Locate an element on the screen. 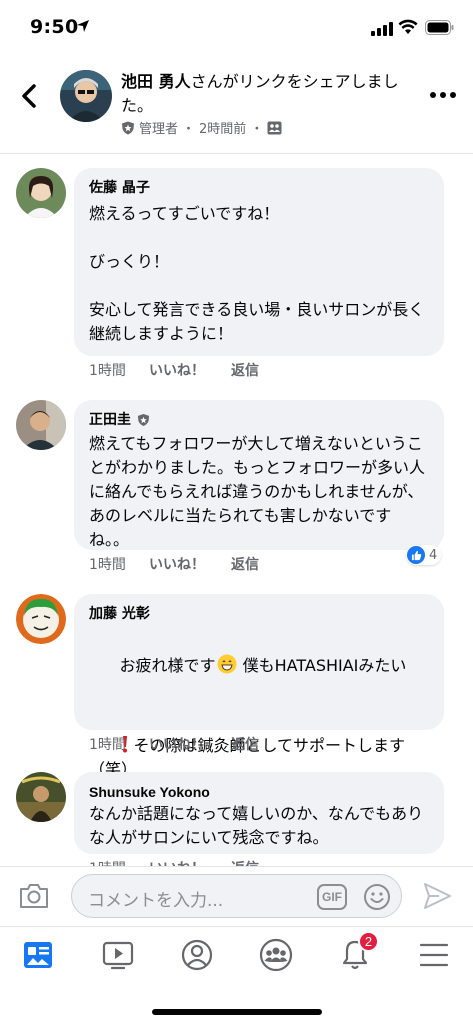 The width and height of the screenshot is (473, 1024). reaction-summary: 4 is located at coordinates (424, 555).